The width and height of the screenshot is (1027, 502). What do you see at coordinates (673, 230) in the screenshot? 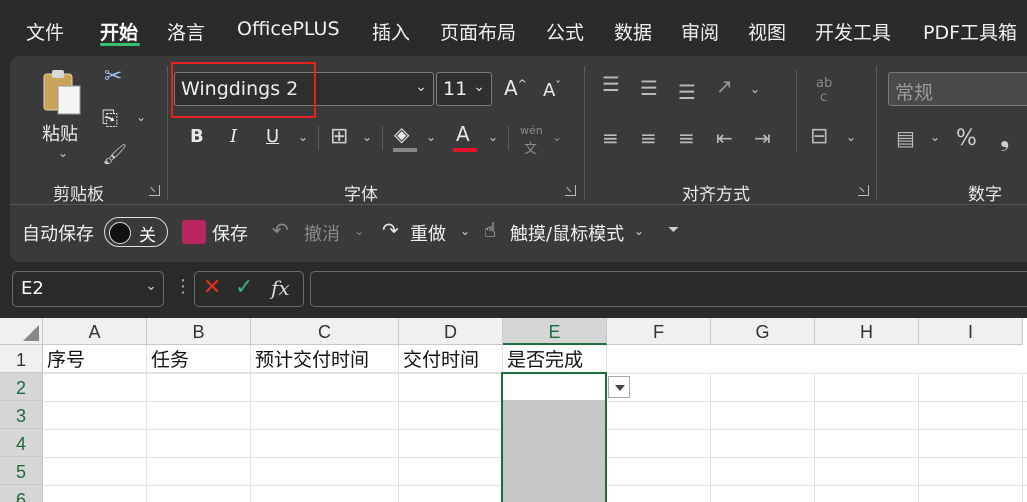
I see `customize-qat-icon: ⏷` at bounding box center [673, 230].